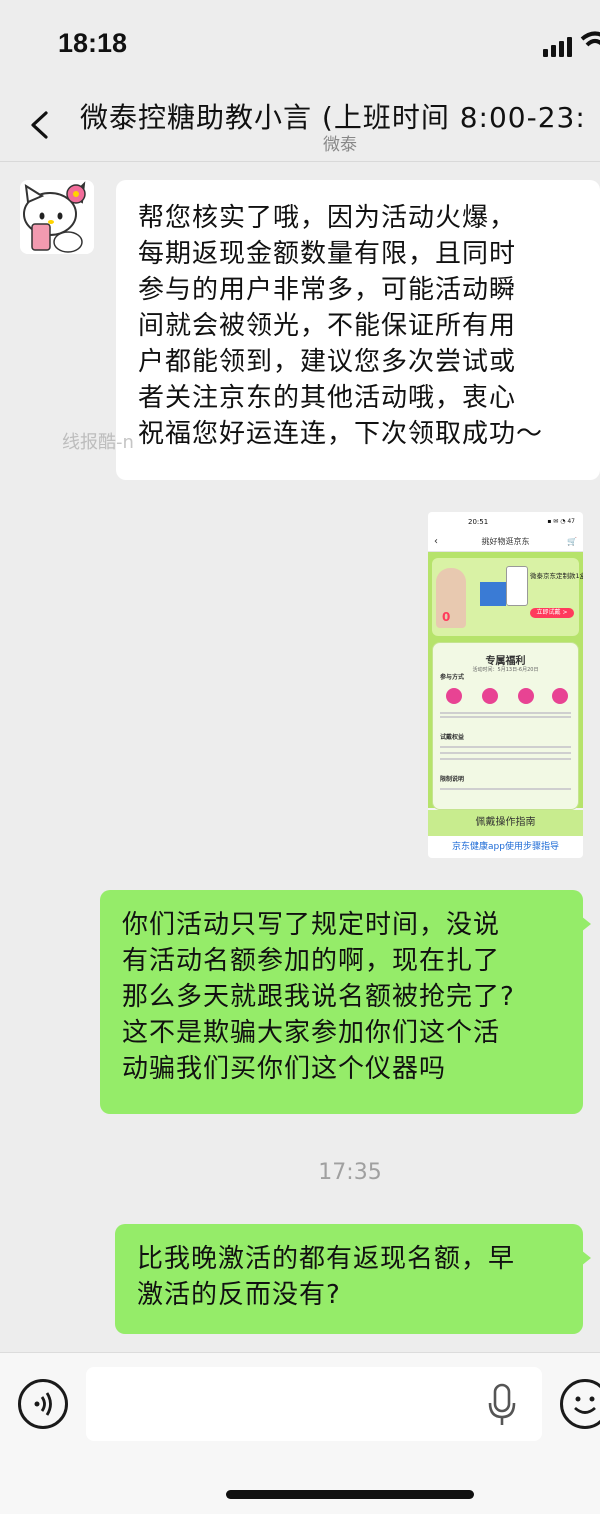  Describe the element at coordinates (311, 961) in the screenshot. I see `message-line: 有活动名额参加的啊，现在扎了` at that location.